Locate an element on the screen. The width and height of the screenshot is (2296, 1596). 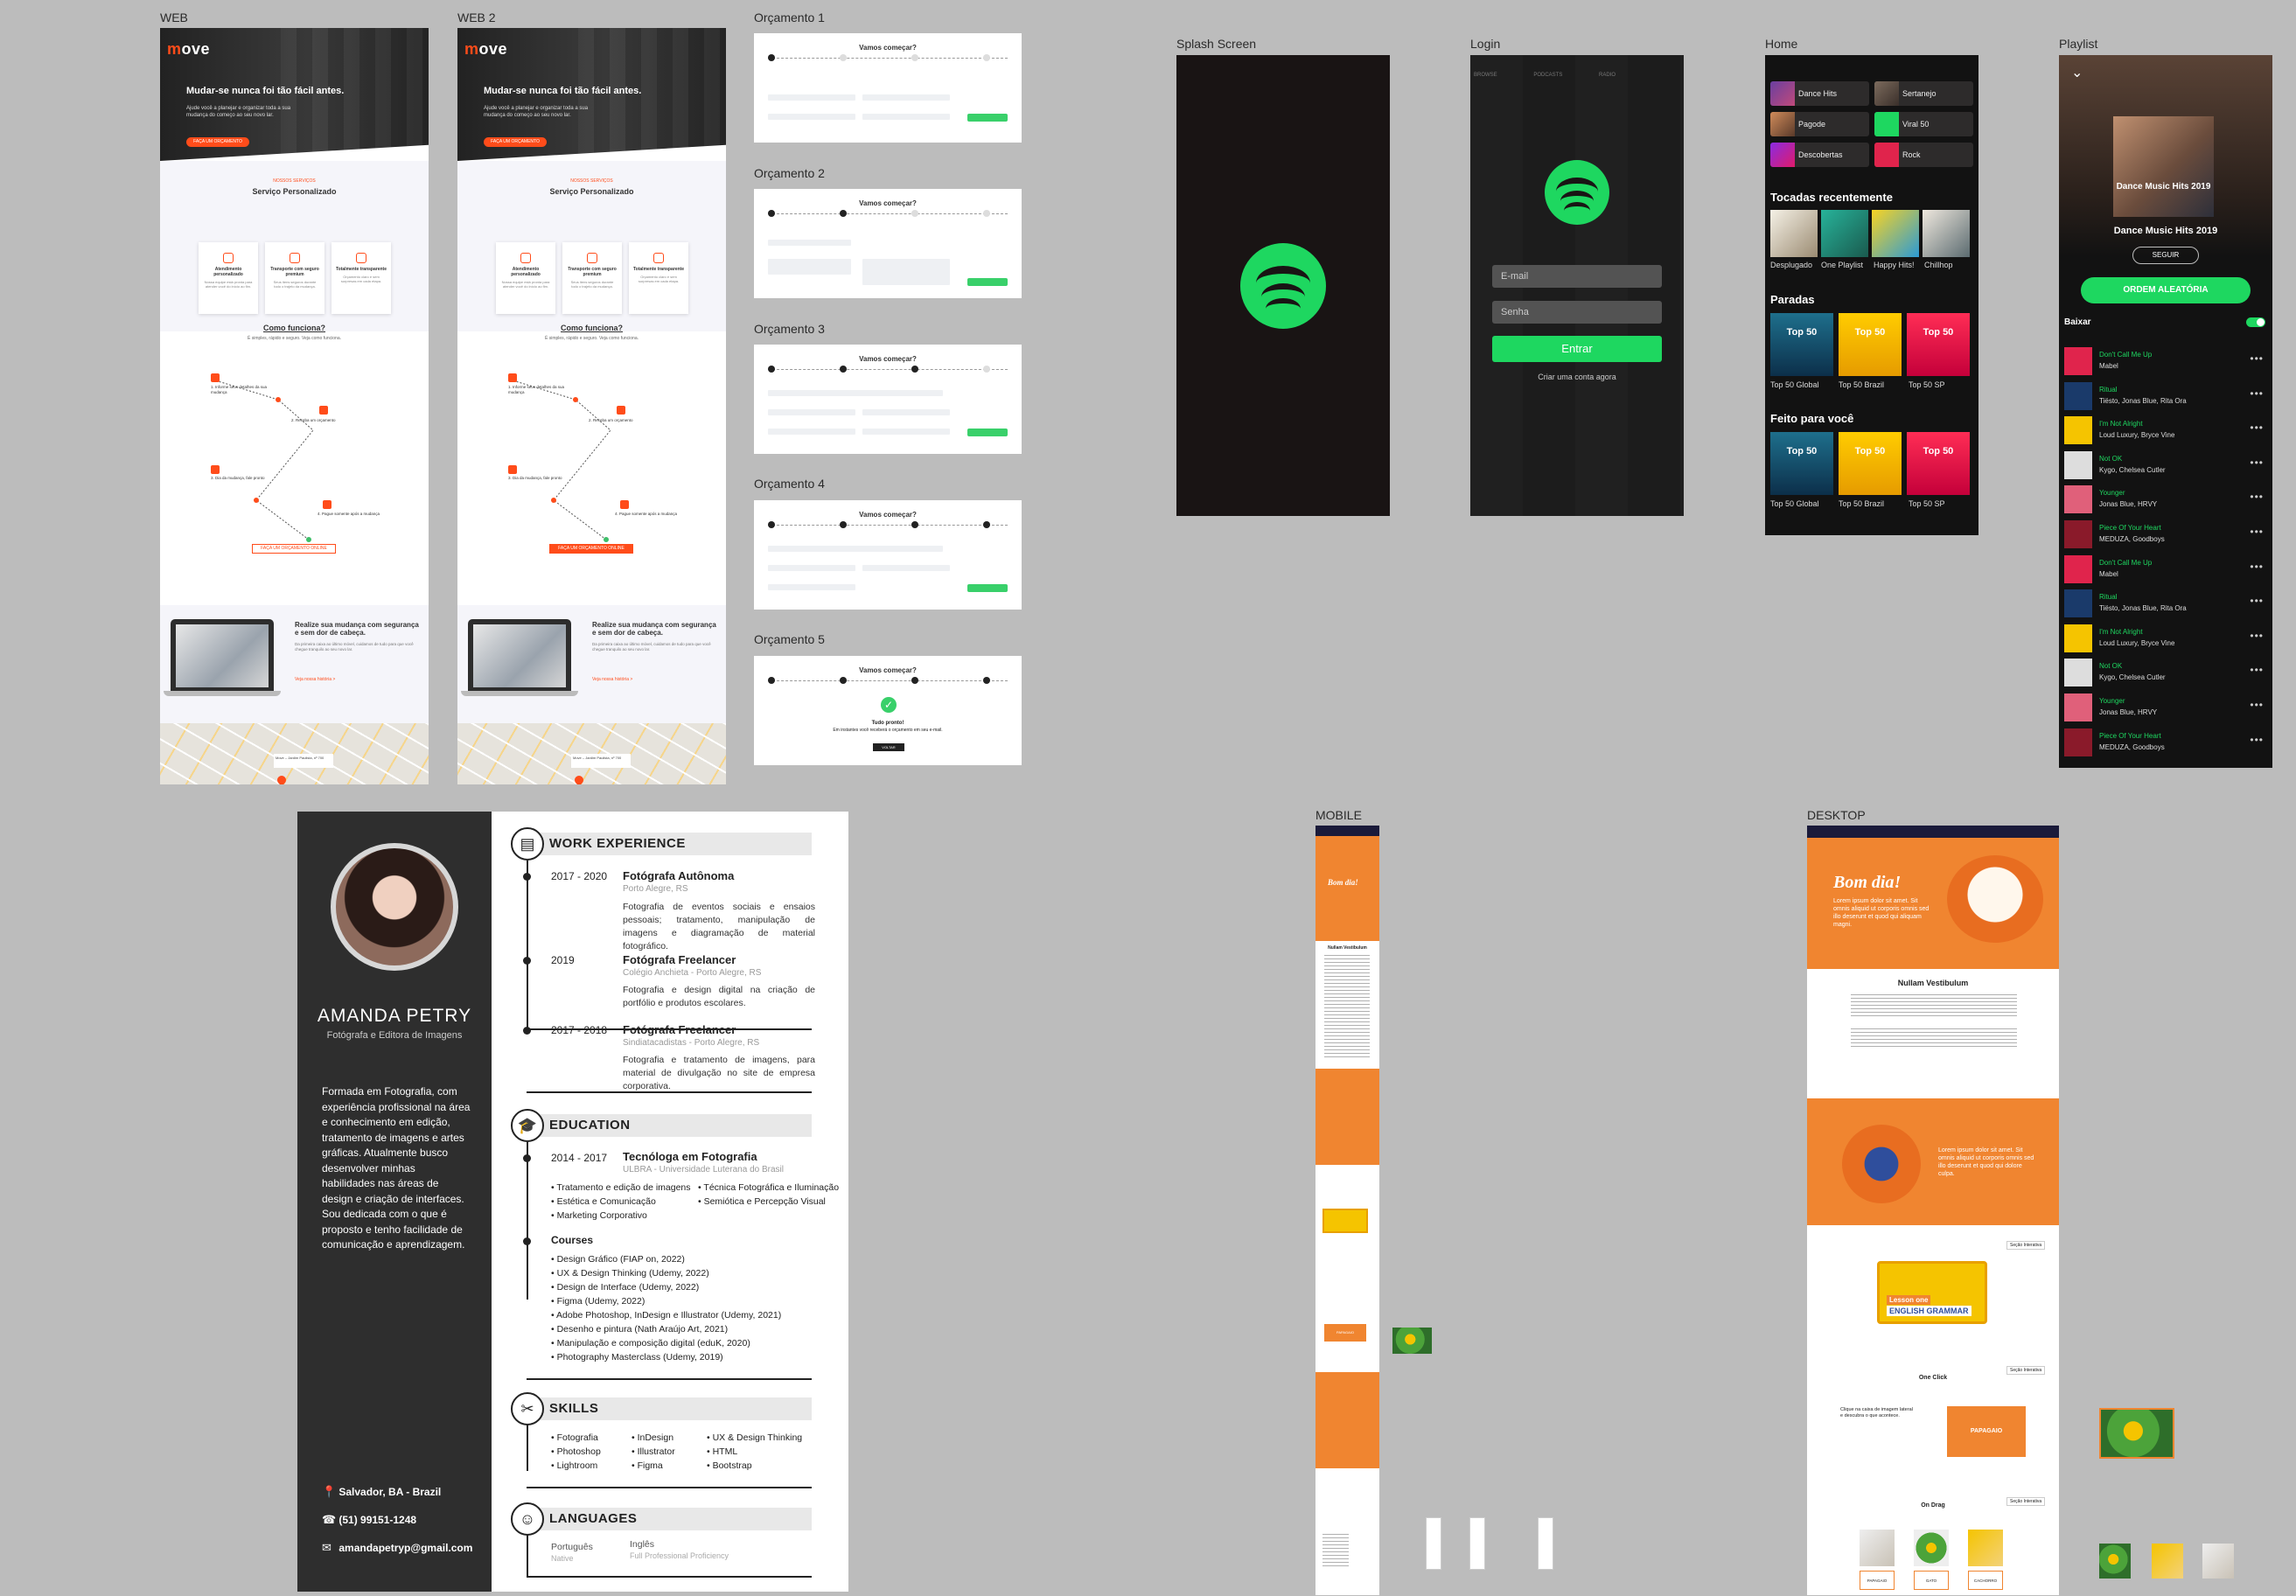
login-button: Entrar is located at coordinates (1577, 349).